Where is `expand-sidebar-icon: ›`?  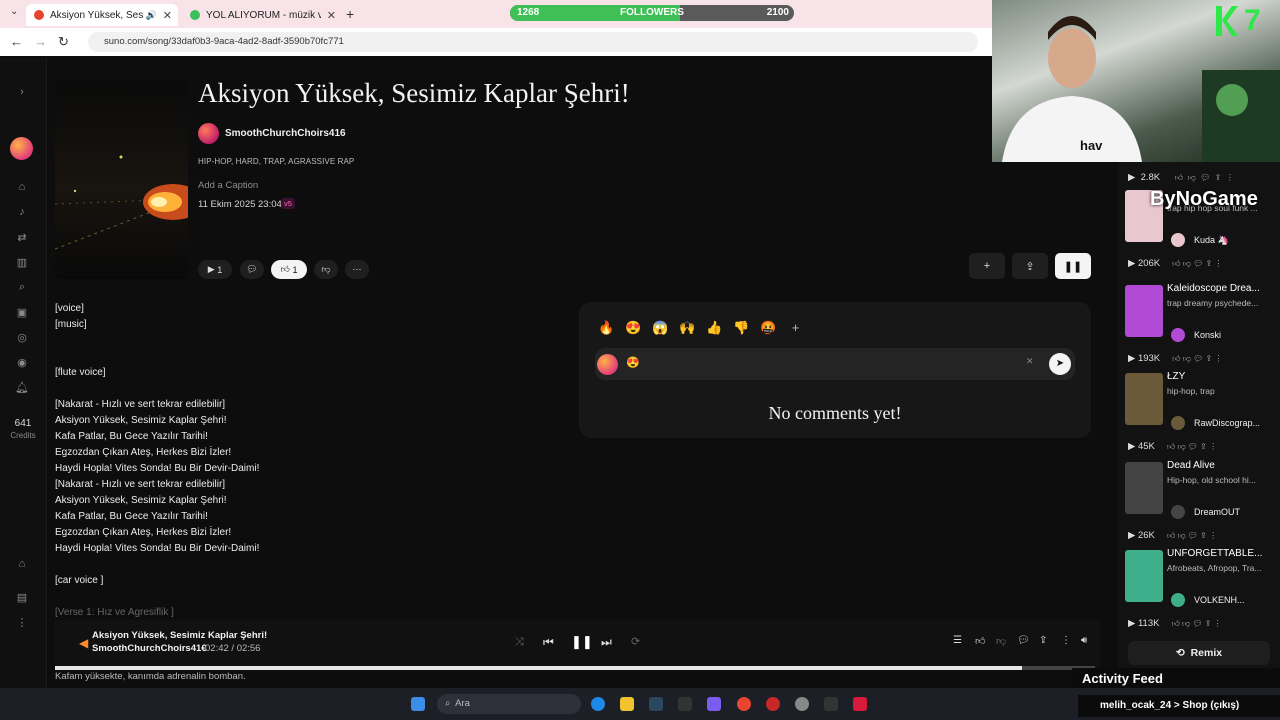
expand-sidebar-icon: › is located at coordinates (22, 92).